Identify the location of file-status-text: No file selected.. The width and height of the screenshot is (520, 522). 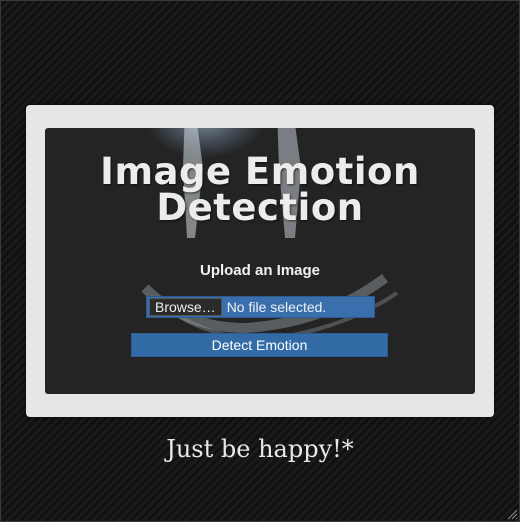
(276, 307).